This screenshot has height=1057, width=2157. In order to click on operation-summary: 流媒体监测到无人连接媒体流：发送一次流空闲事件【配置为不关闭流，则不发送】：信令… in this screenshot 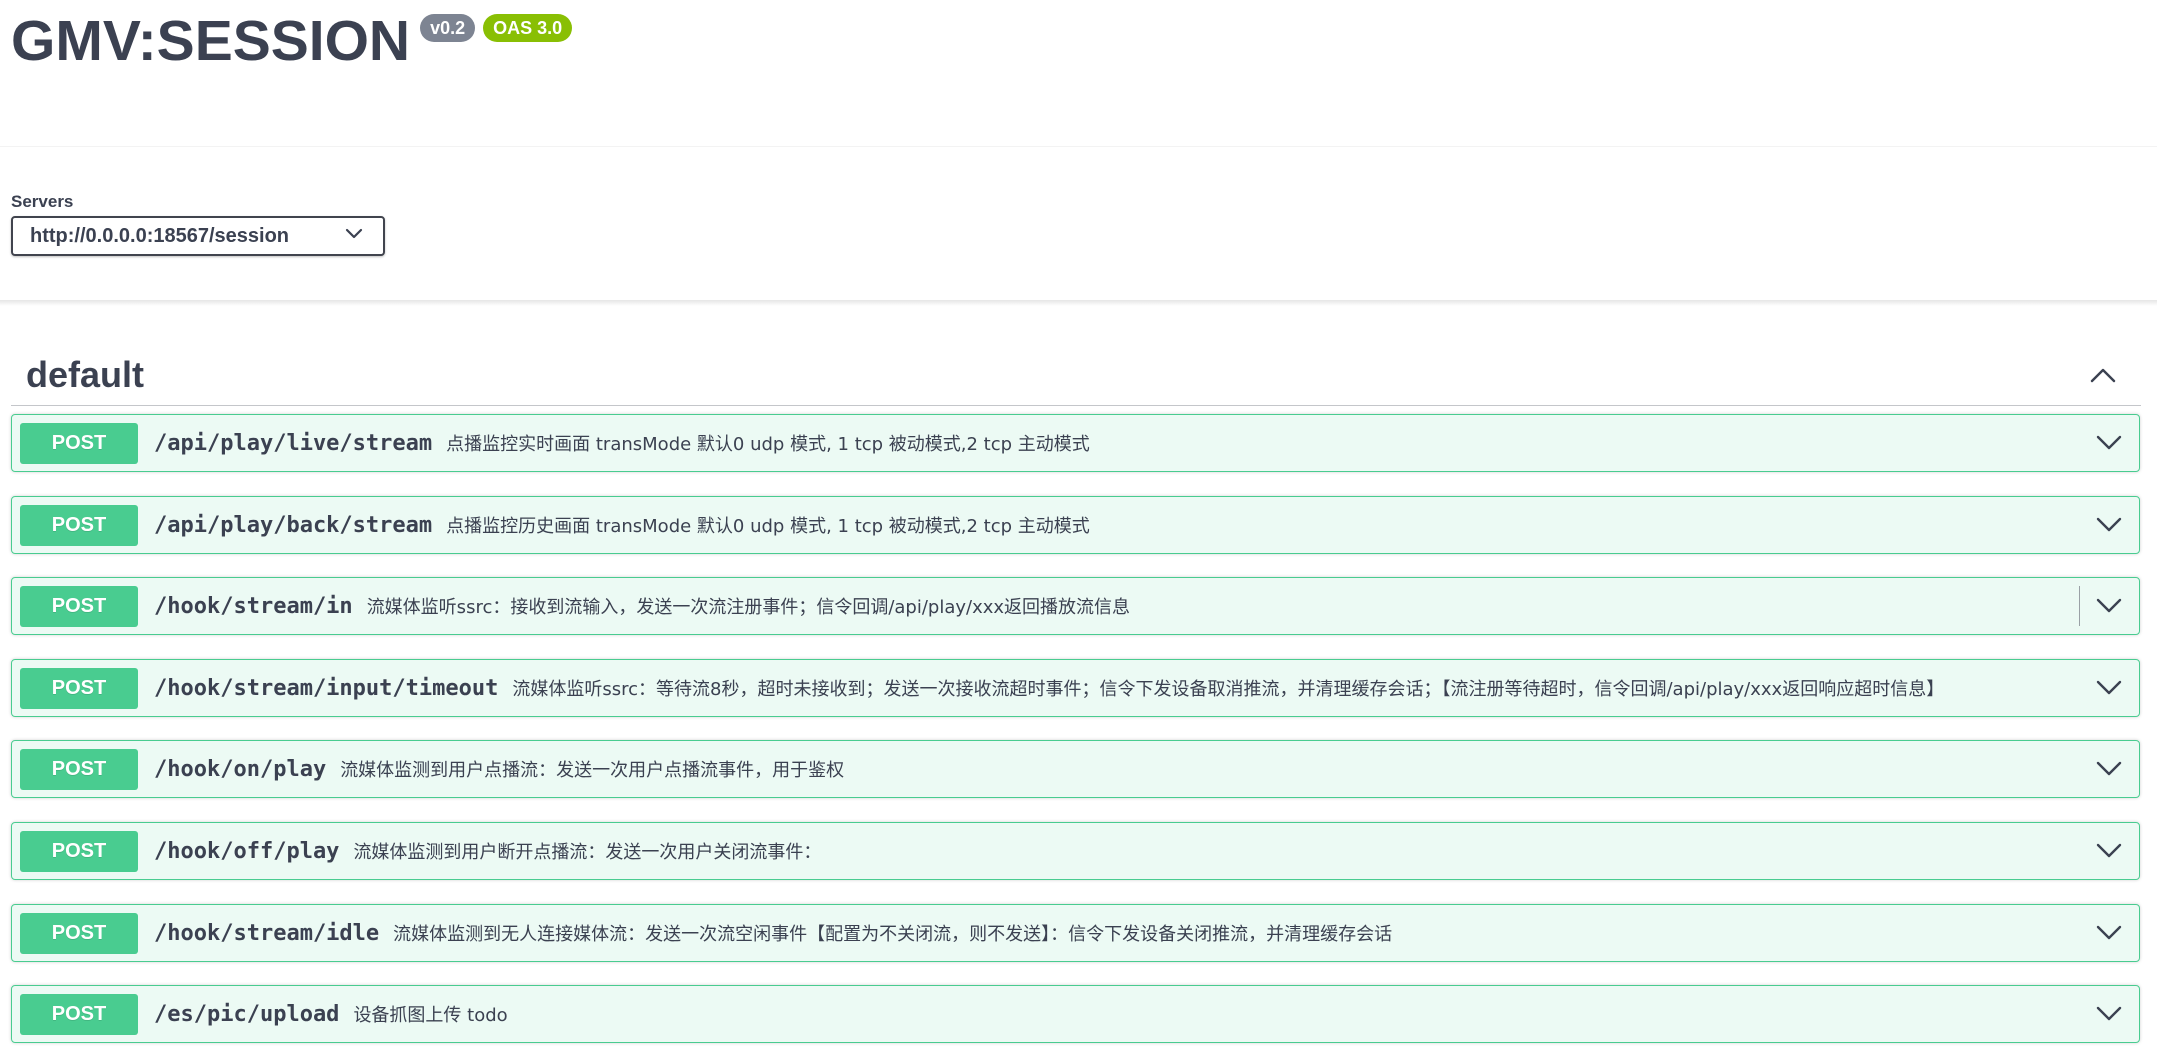, I will do `click(893, 934)`.